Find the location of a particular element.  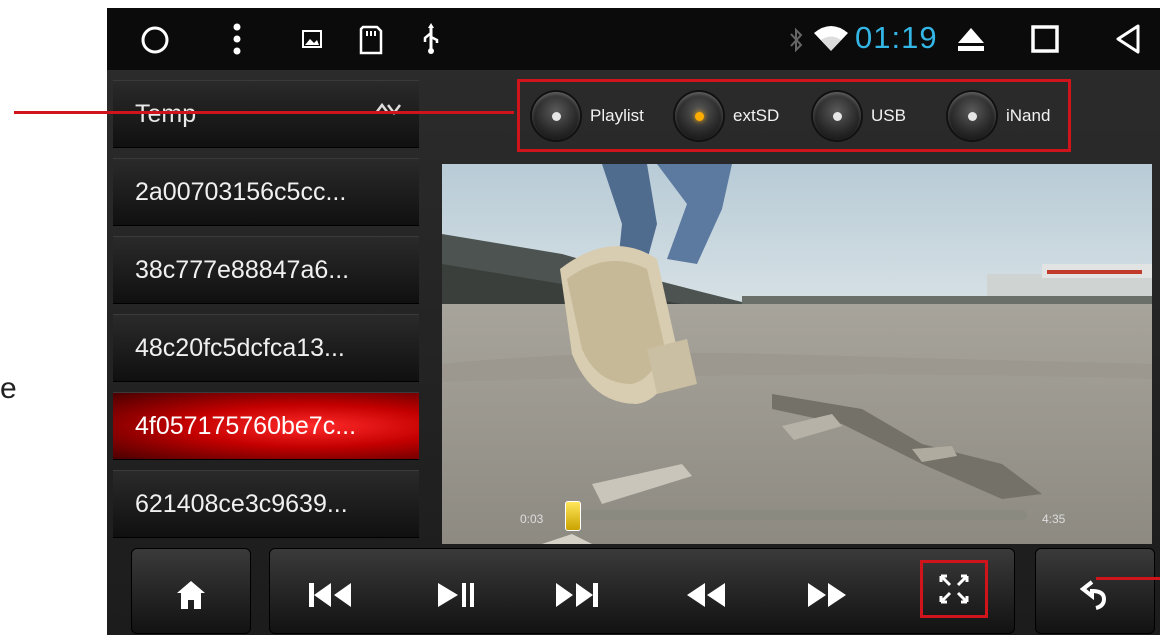

back-arrow-icon is located at coordinates (1095, 595).